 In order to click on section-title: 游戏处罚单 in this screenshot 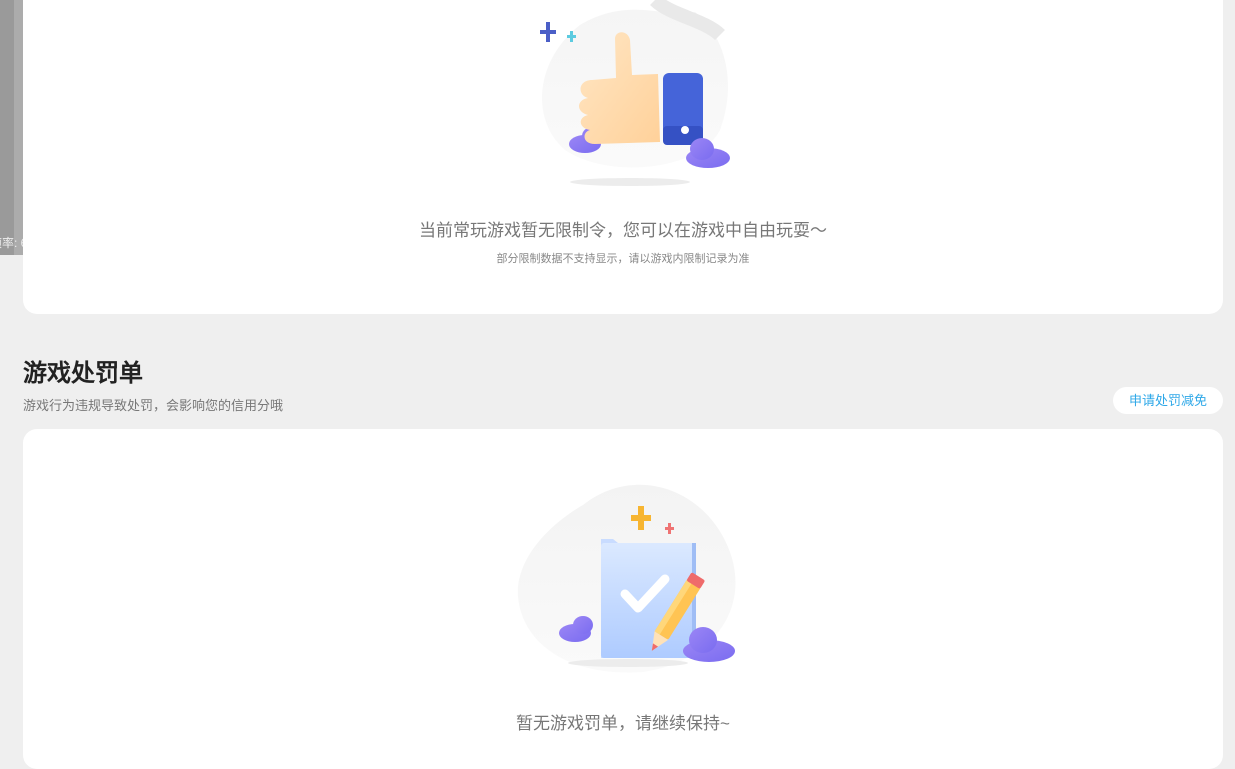, I will do `click(83, 373)`.